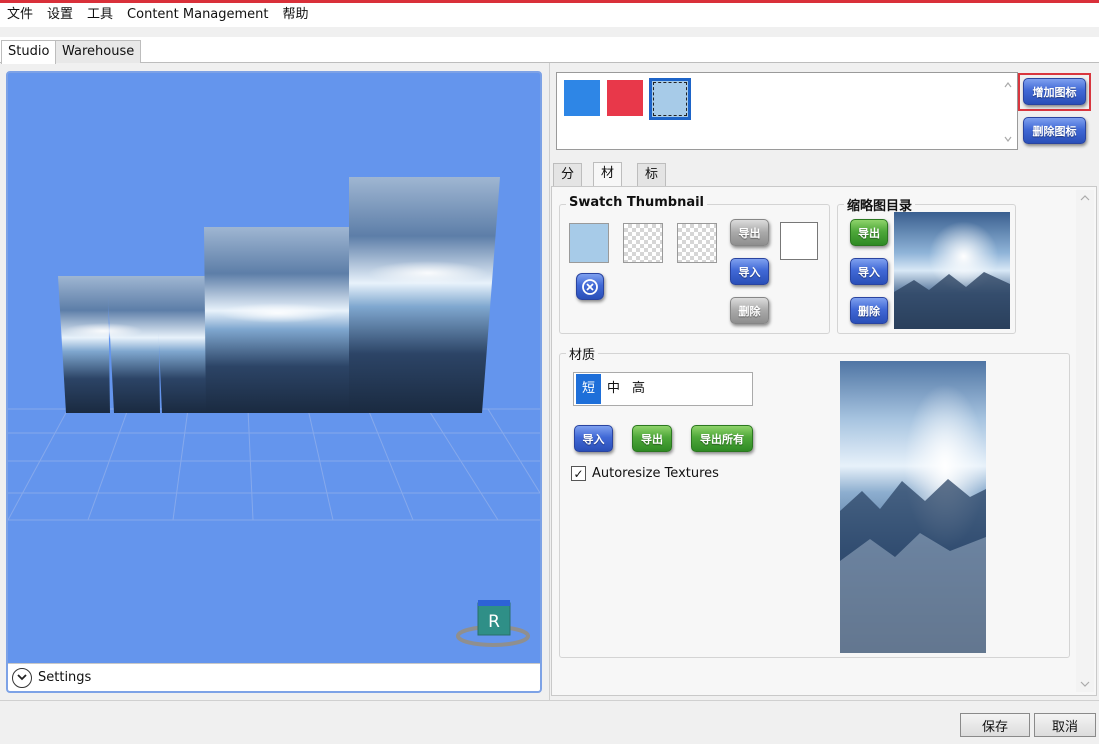  I want to click on lod-selector: 短 中 高, so click(663, 389).